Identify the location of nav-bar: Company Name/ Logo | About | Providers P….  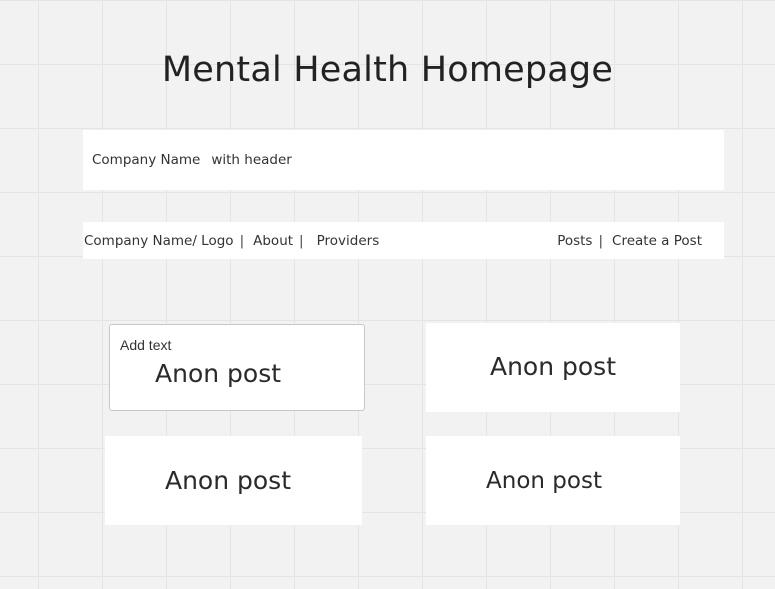
(403, 240).